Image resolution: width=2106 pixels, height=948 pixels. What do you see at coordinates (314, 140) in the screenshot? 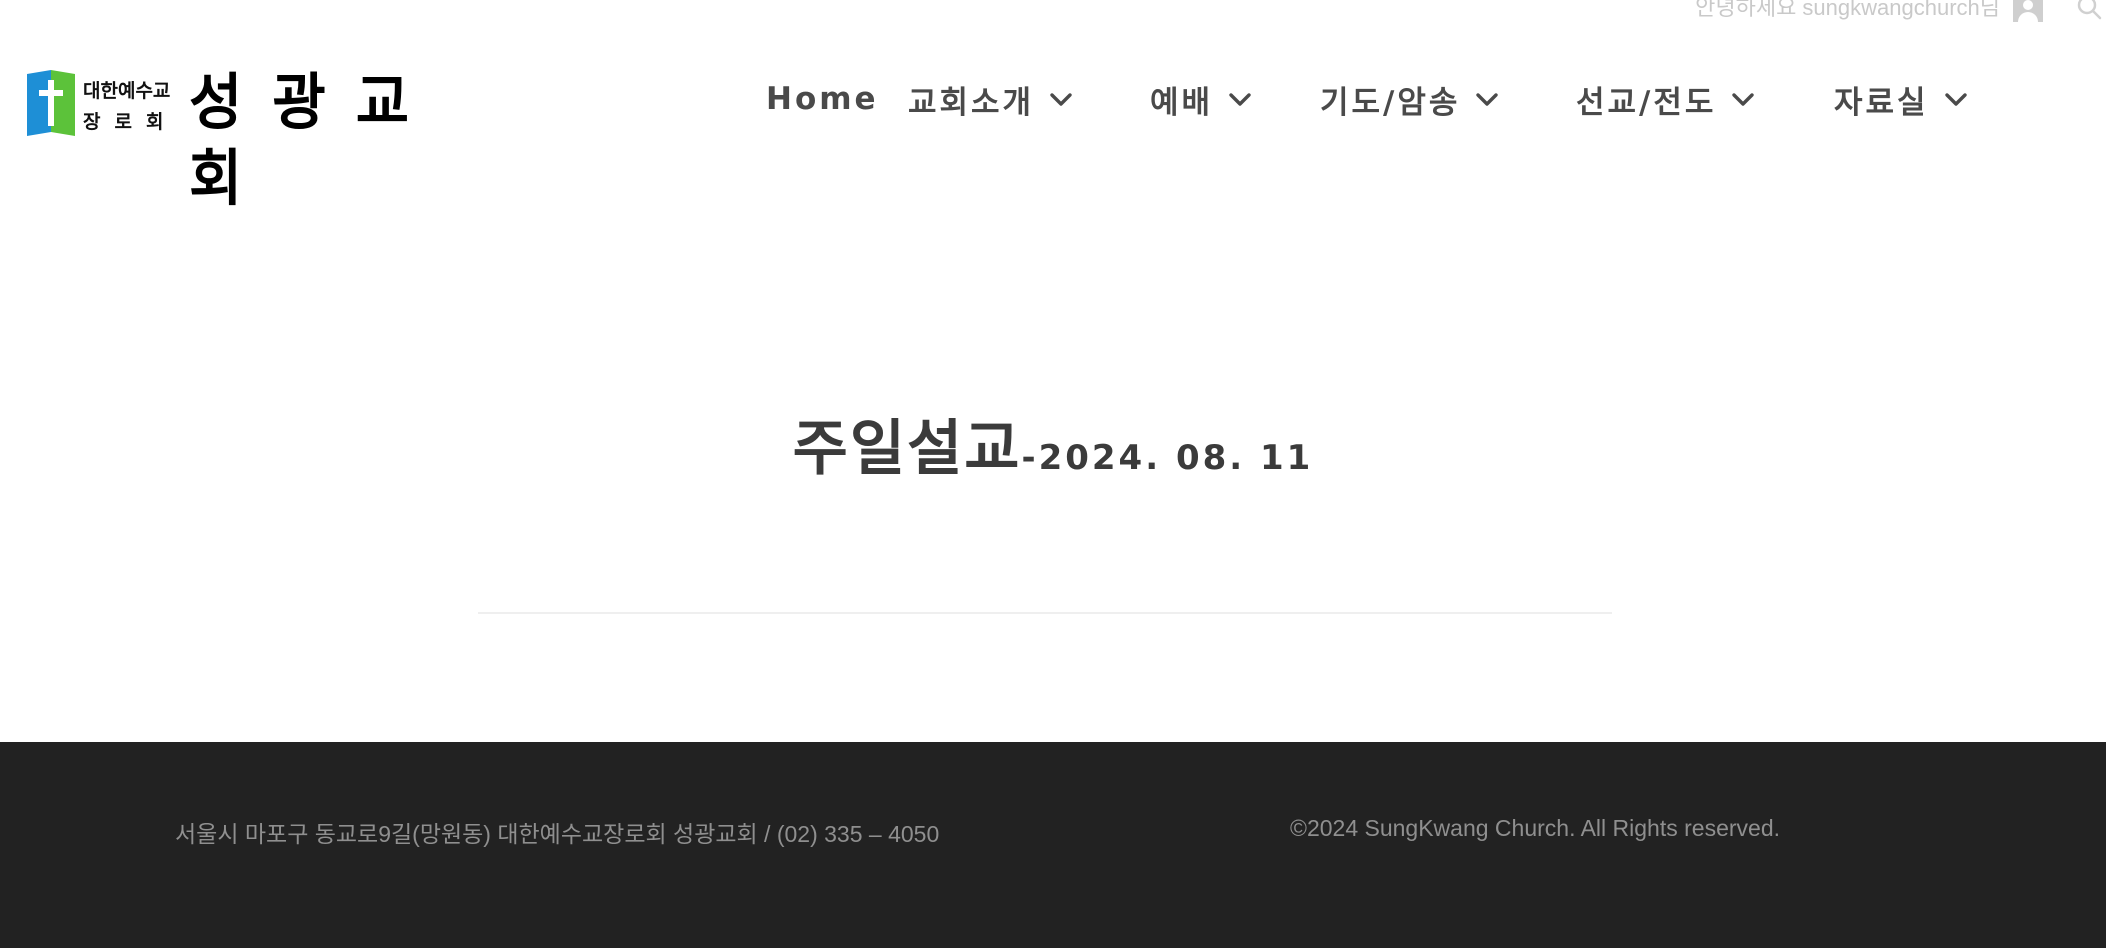
I see `logo-church-name: 성광교회` at bounding box center [314, 140].